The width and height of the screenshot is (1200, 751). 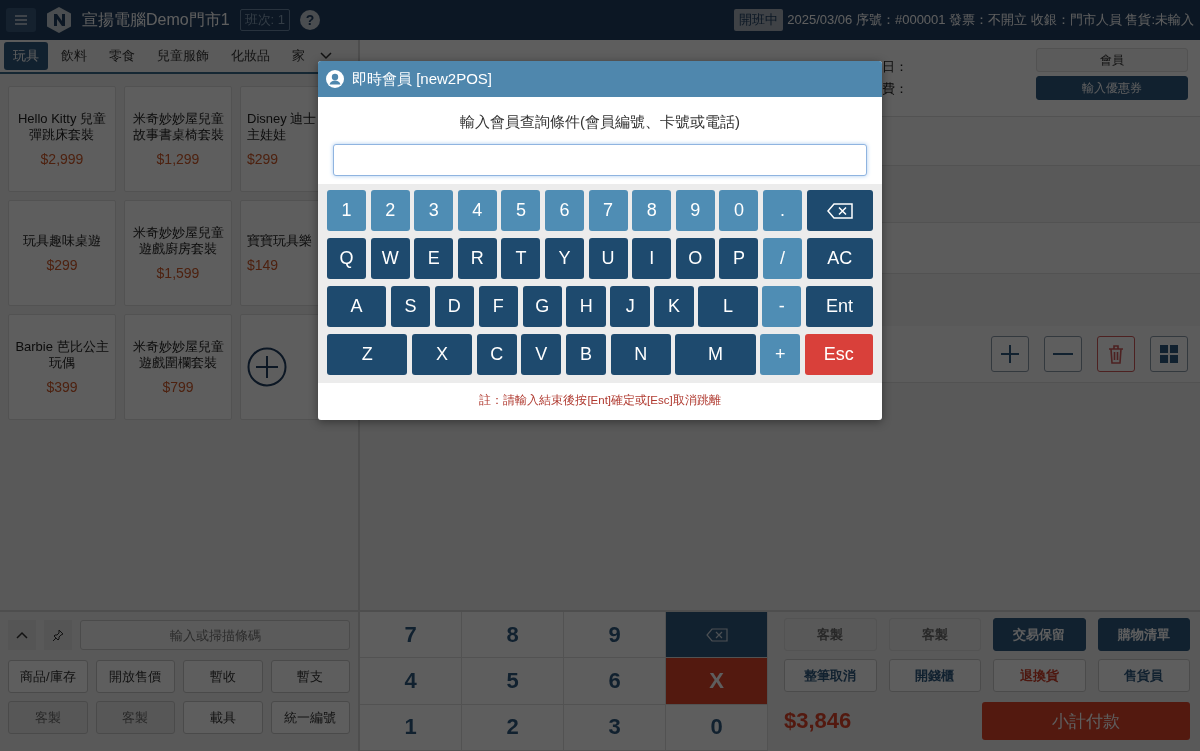 What do you see at coordinates (410, 306) in the screenshot?
I see `keyboard-key: S` at bounding box center [410, 306].